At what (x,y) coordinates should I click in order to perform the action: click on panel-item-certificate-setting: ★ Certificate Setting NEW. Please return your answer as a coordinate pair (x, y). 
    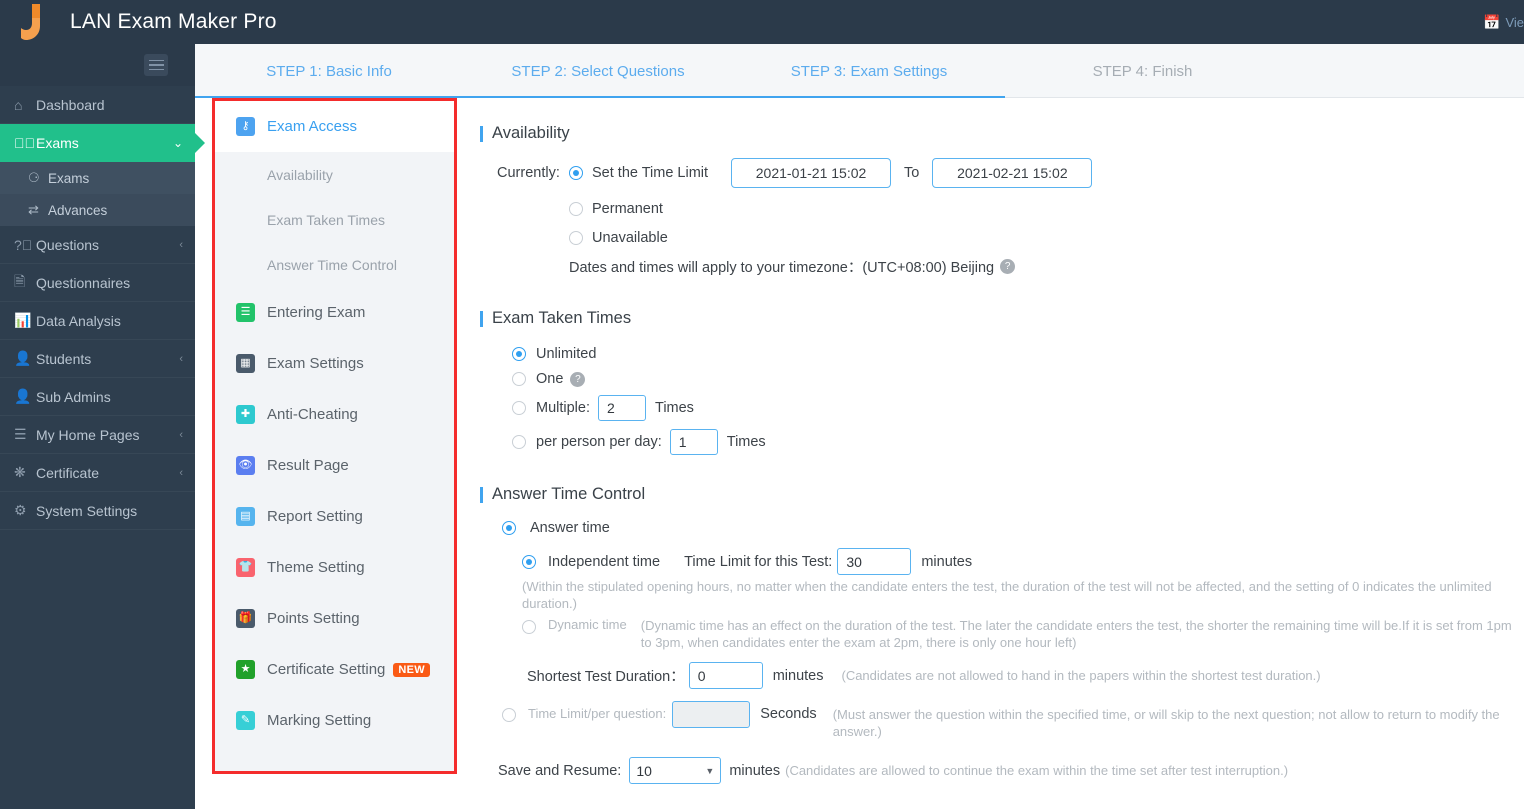
    Looking at the image, I should click on (334, 669).